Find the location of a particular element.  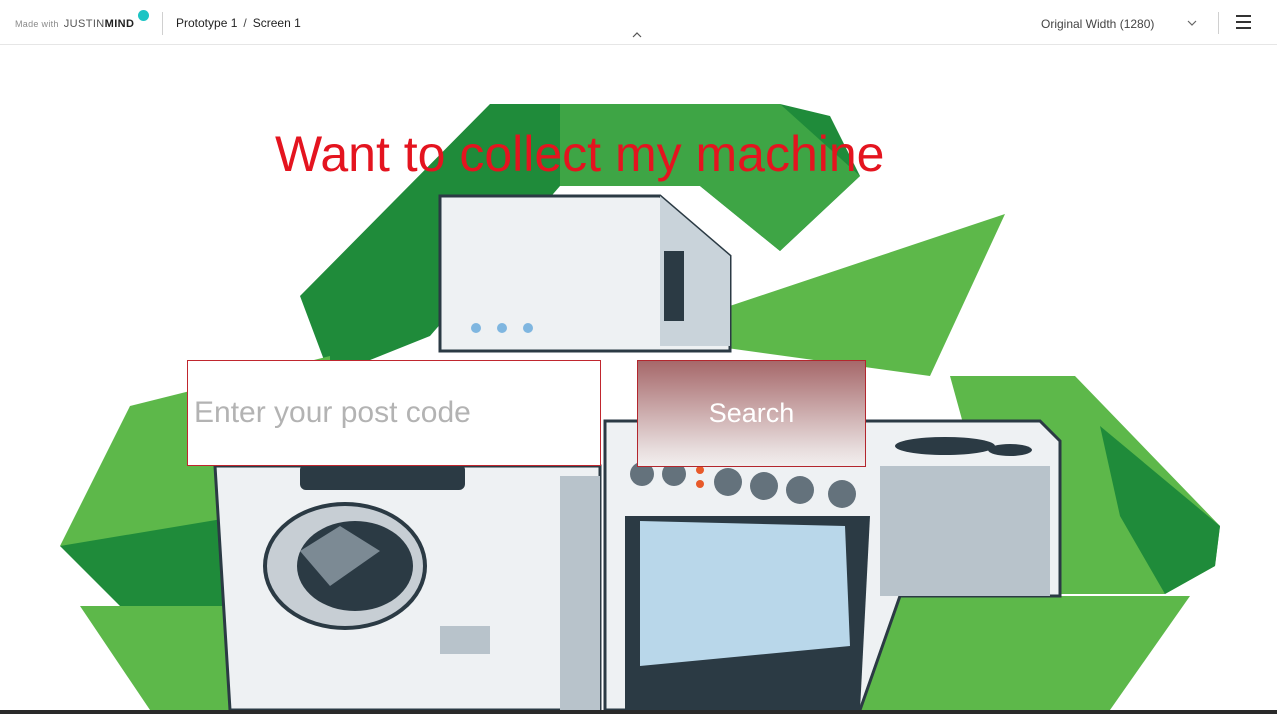

made-with-label: Made with is located at coordinates (37, 24).